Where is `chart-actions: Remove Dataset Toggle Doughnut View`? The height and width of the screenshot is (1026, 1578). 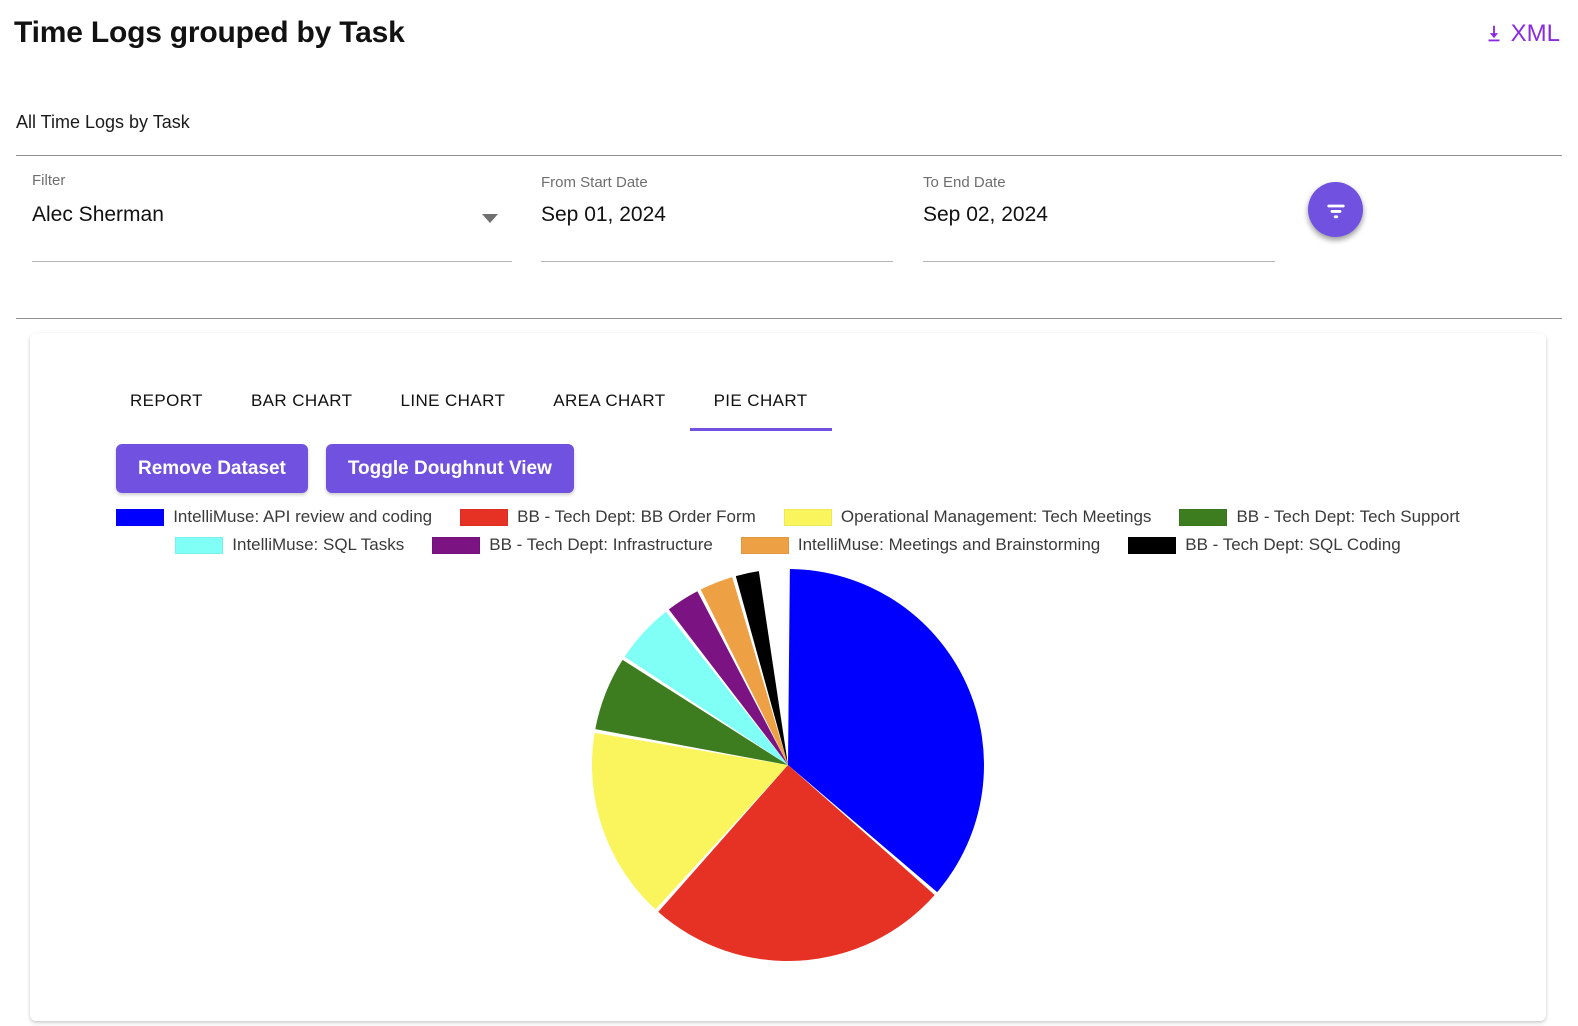 chart-actions: Remove Dataset Toggle Doughnut View is located at coordinates (345, 468).